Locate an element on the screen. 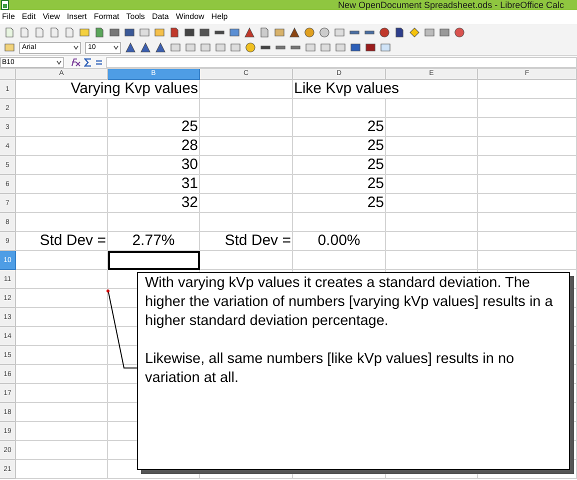  grid-cell: 2.77% is located at coordinates (154, 241).